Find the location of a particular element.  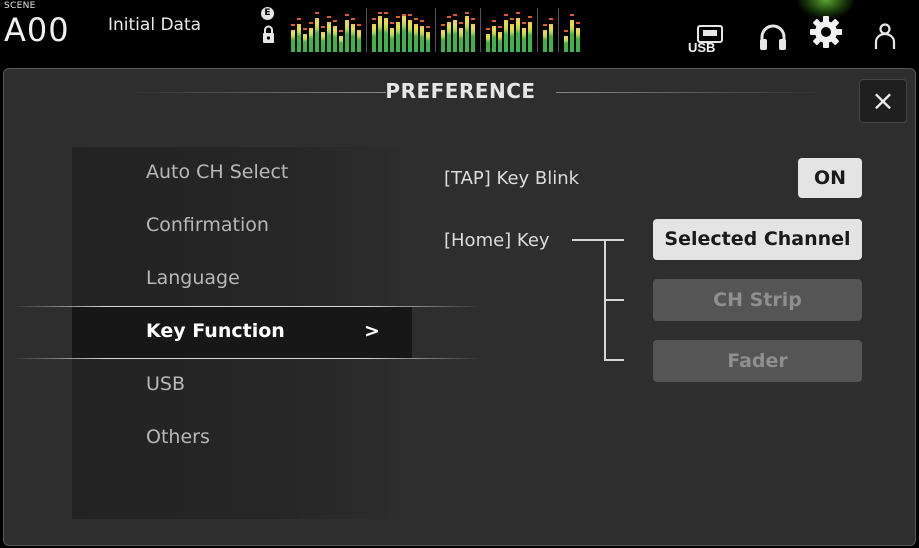

menu-item-label: USB is located at coordinates (166, 384).